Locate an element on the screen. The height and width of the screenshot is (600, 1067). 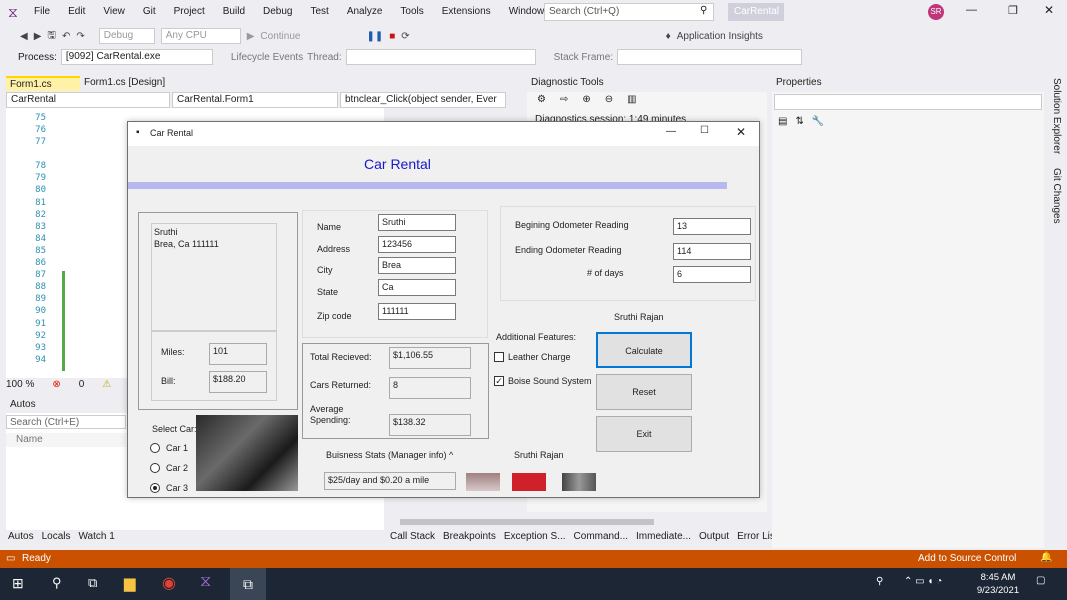
continue-icon: ▶ is located at coordinates (251, 36).